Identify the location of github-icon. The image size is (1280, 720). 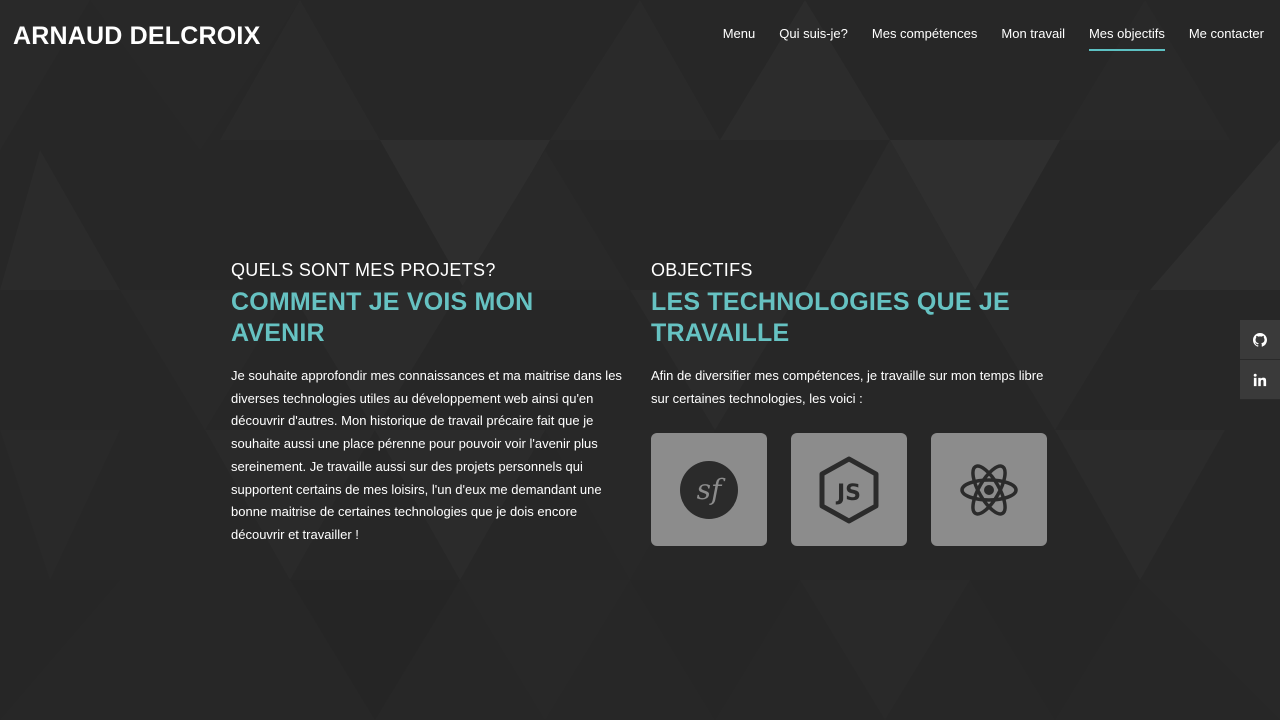
(1260, 339).